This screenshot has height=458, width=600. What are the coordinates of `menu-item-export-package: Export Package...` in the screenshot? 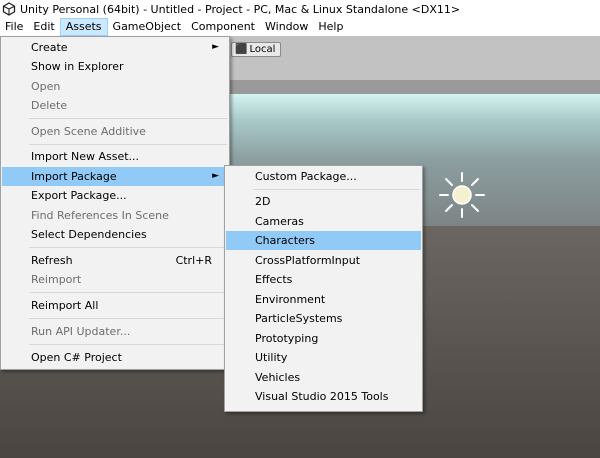 It's located at (115, 195).